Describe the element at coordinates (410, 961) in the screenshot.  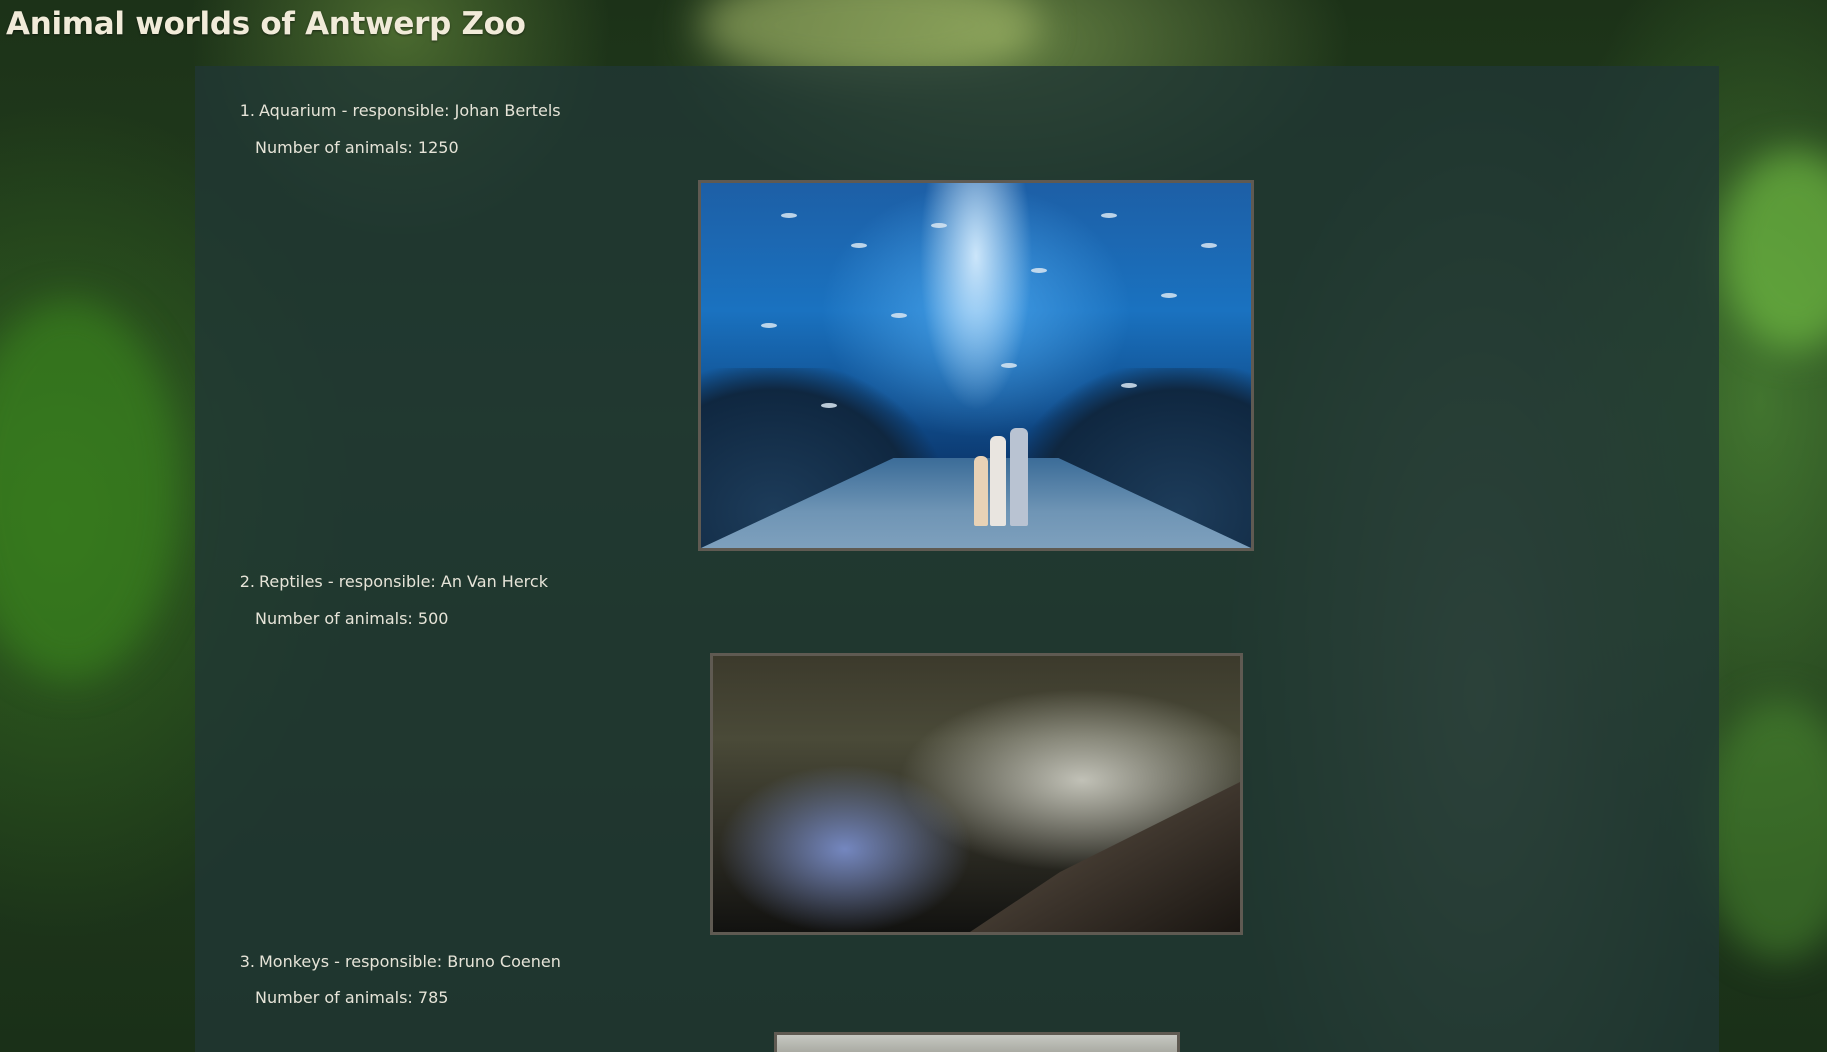
I see `world-title: Monkeys - responsible: Bruno Coenen` at that location.